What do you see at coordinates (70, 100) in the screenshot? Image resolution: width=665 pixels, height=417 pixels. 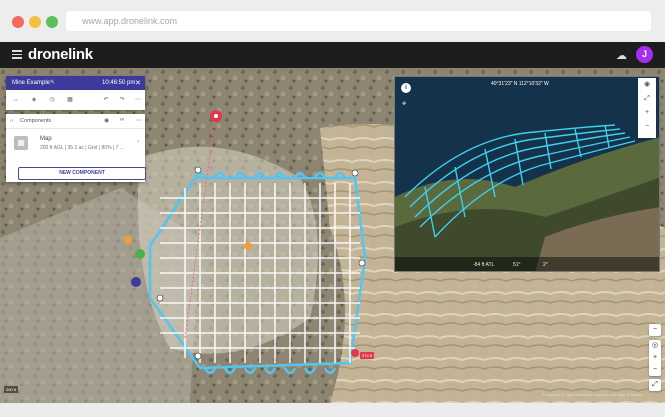 I see `calendar-icon: ▦` at bounding box center [70, 100].